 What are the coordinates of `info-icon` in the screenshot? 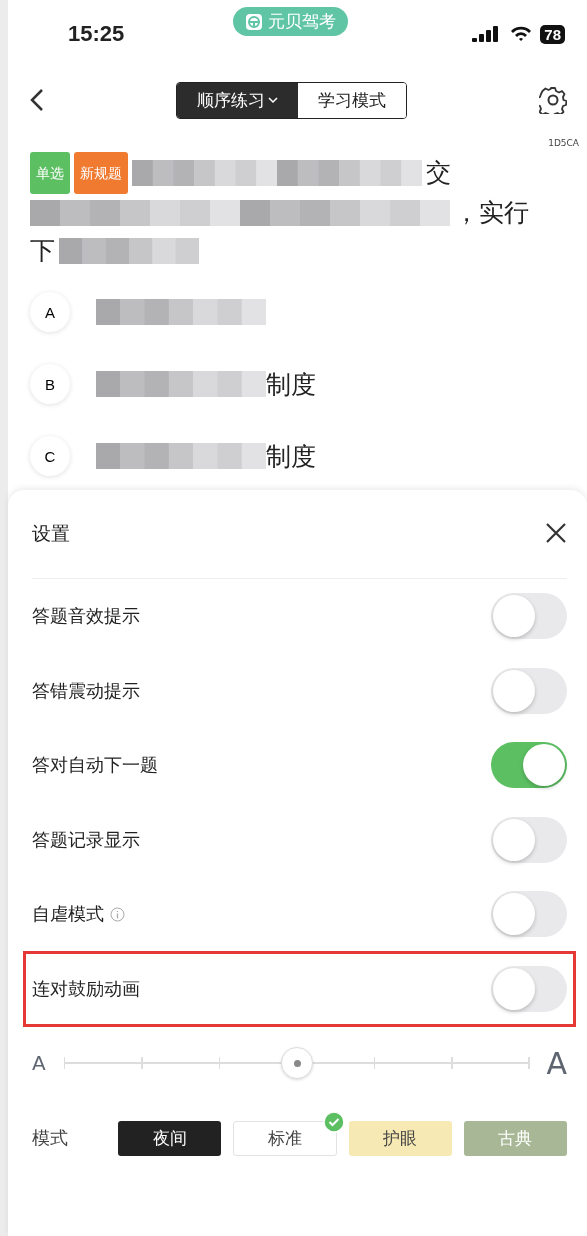 It's located at (117, 914).